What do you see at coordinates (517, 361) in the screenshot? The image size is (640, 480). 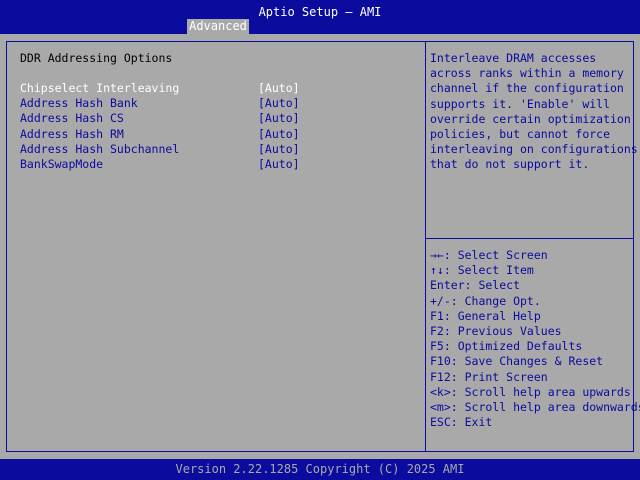 I see `key-help-item: F10: Save Changes & Reset` at bounding box center [517, 361].